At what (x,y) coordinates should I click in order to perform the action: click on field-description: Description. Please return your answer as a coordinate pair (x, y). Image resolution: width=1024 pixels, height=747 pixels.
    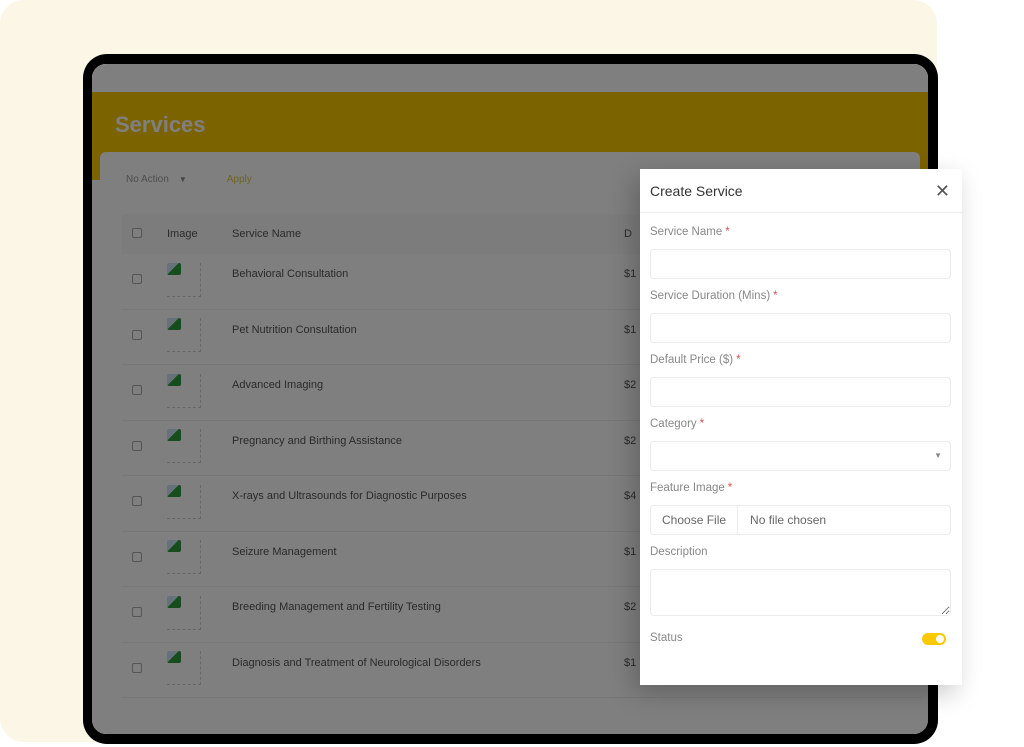
    Looking at the image, I should click on (801, 582).